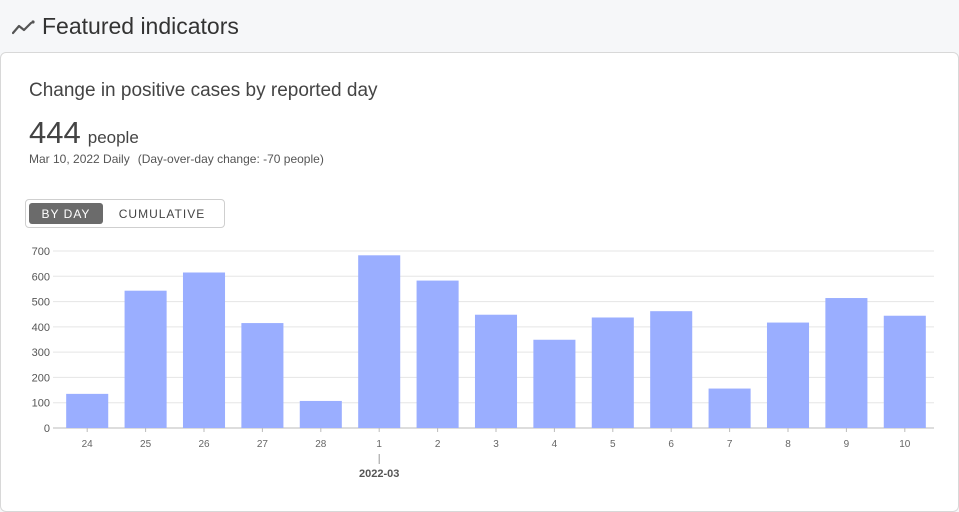  I want to click on y-tick-label: 500, so click(41, 303).